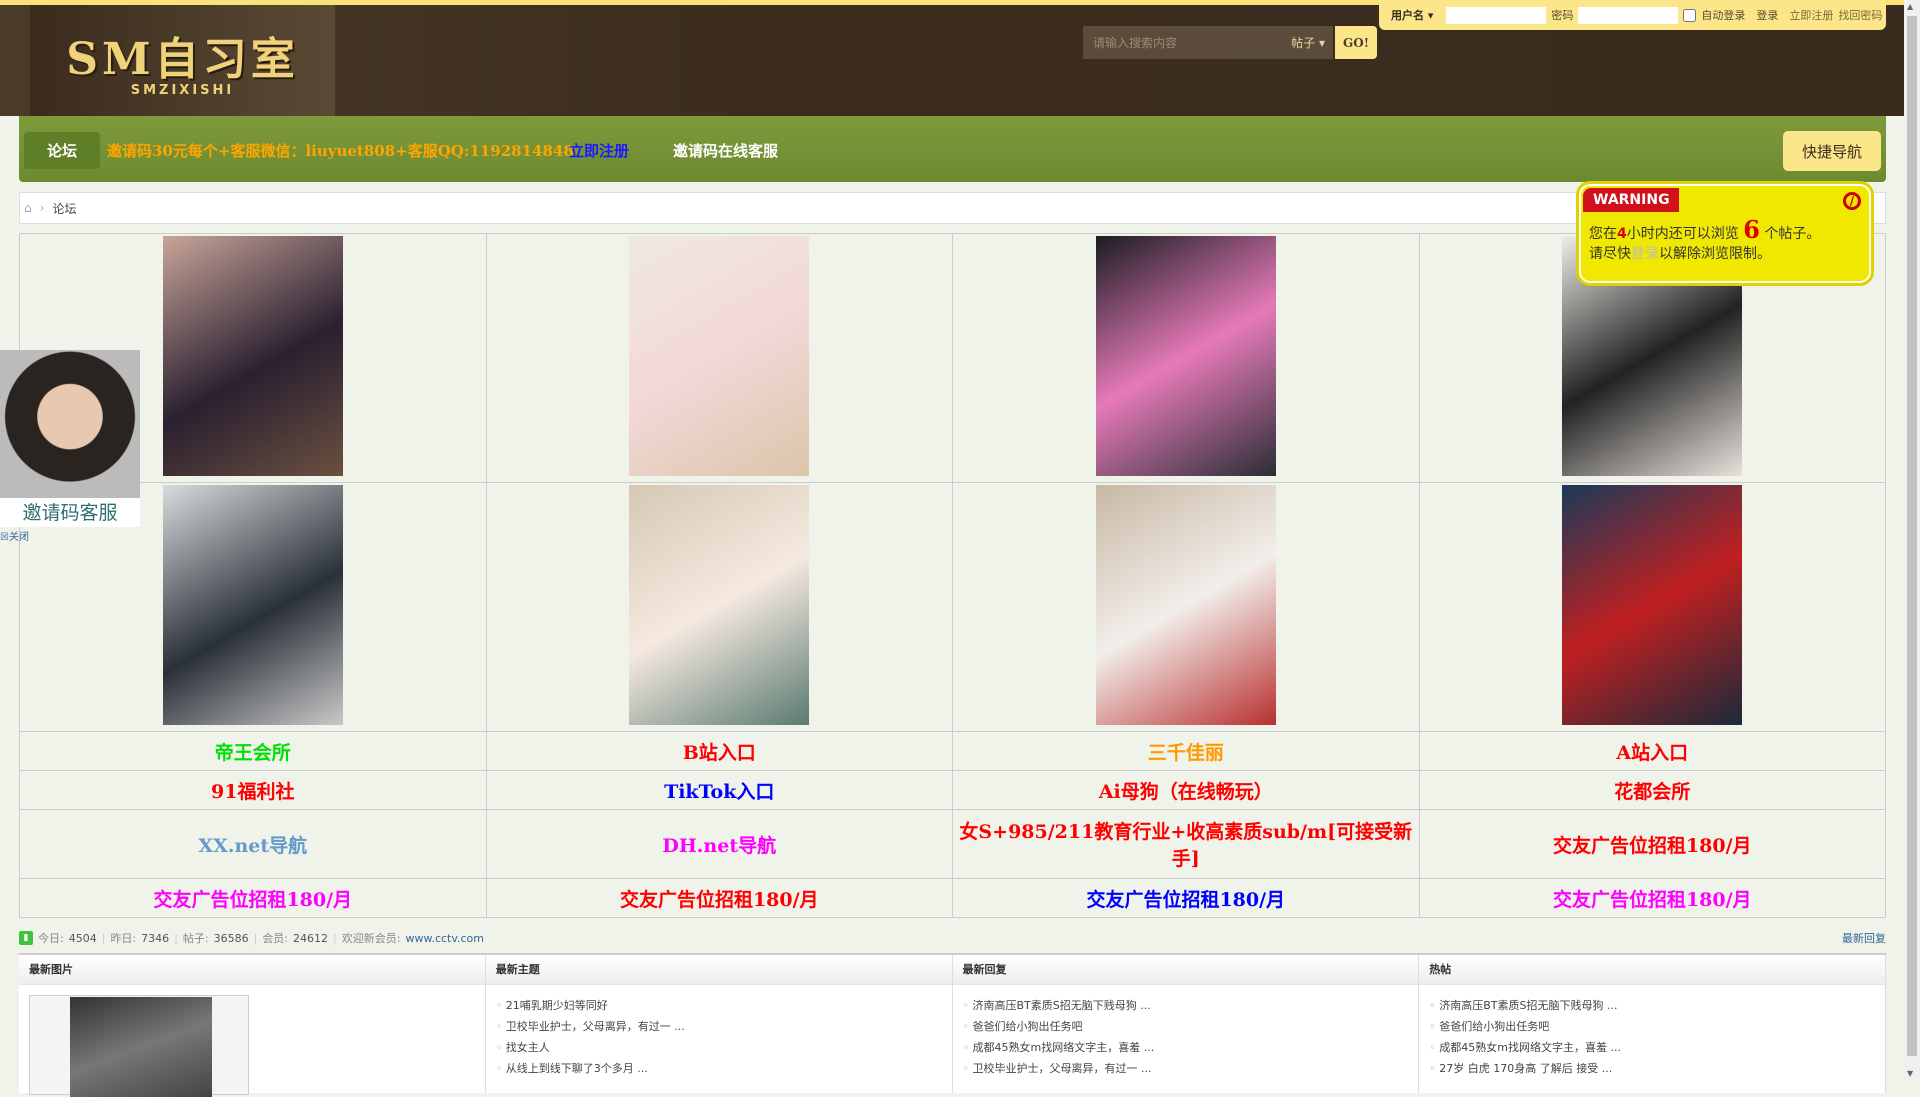 Image resolution: width=1920 pixels, height=1097 pixels. I want to click on auto-login-label: 自动登录, so click(1723, 15).